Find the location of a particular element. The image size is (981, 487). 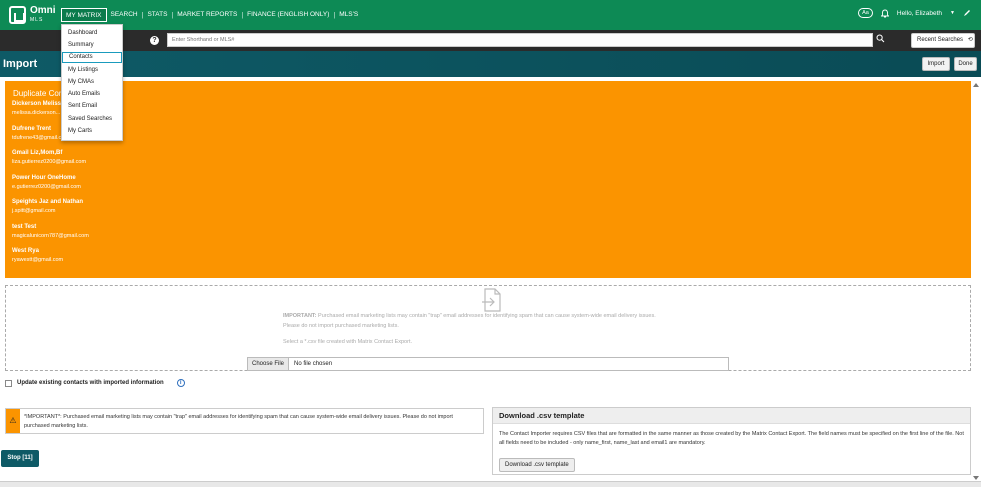

done-button: Done is located at coordinates (965, 64).